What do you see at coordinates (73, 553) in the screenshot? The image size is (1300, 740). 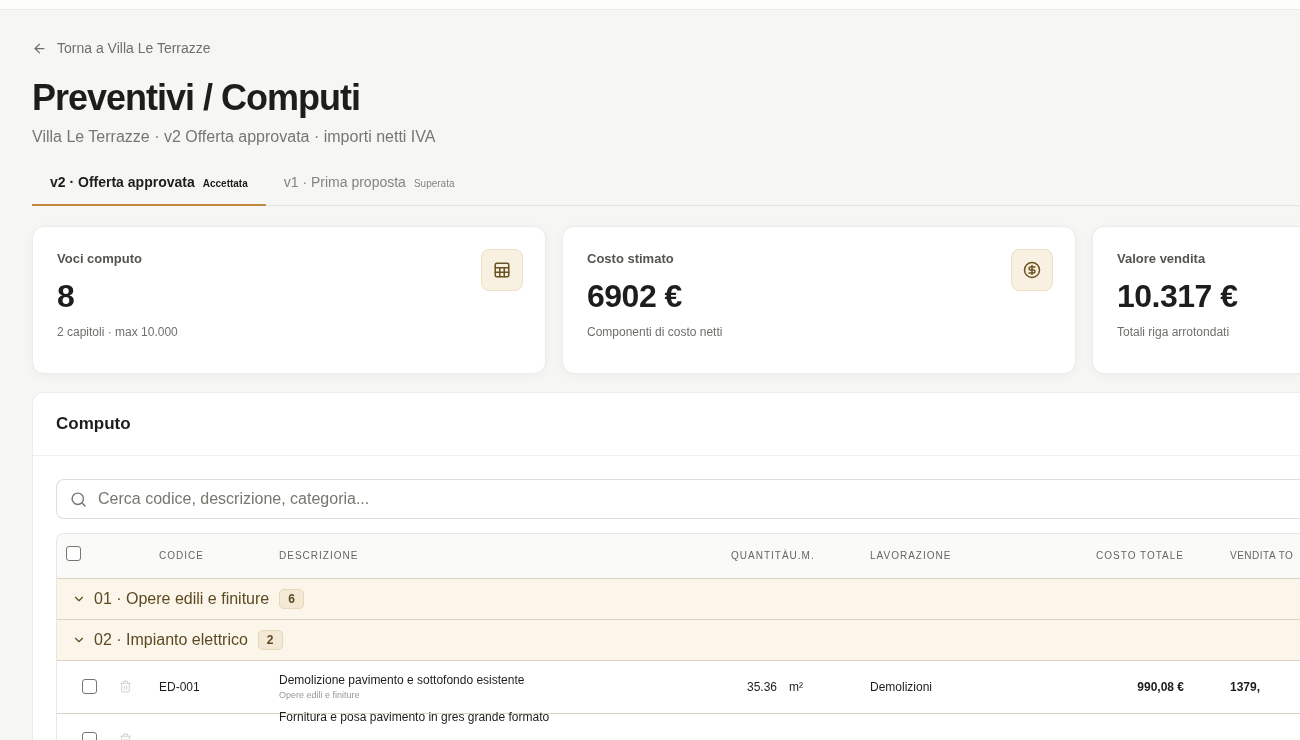 I see `select-all-checkbox` at bounding box center [73, 553].